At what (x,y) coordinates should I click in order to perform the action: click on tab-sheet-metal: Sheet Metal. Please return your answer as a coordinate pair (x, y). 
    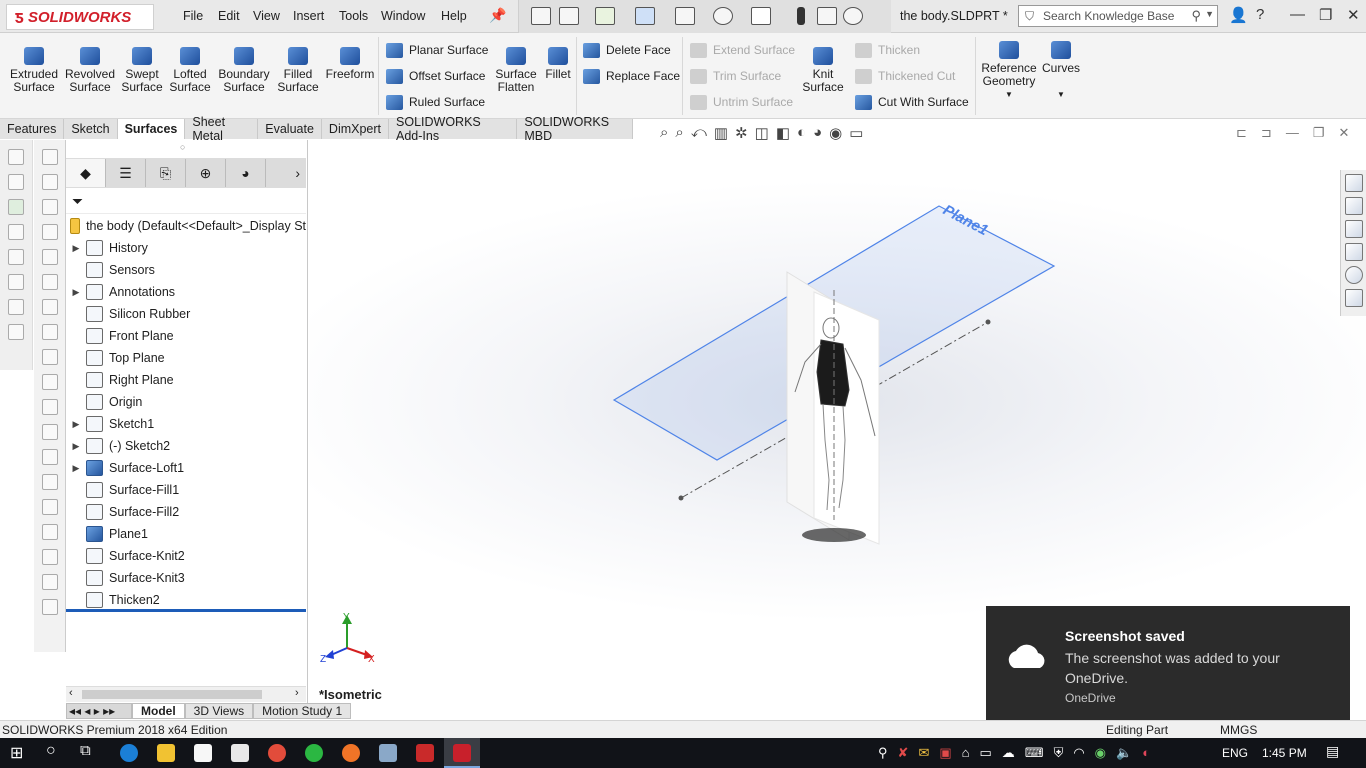
    Looking at the image, I should click on (222, 129).